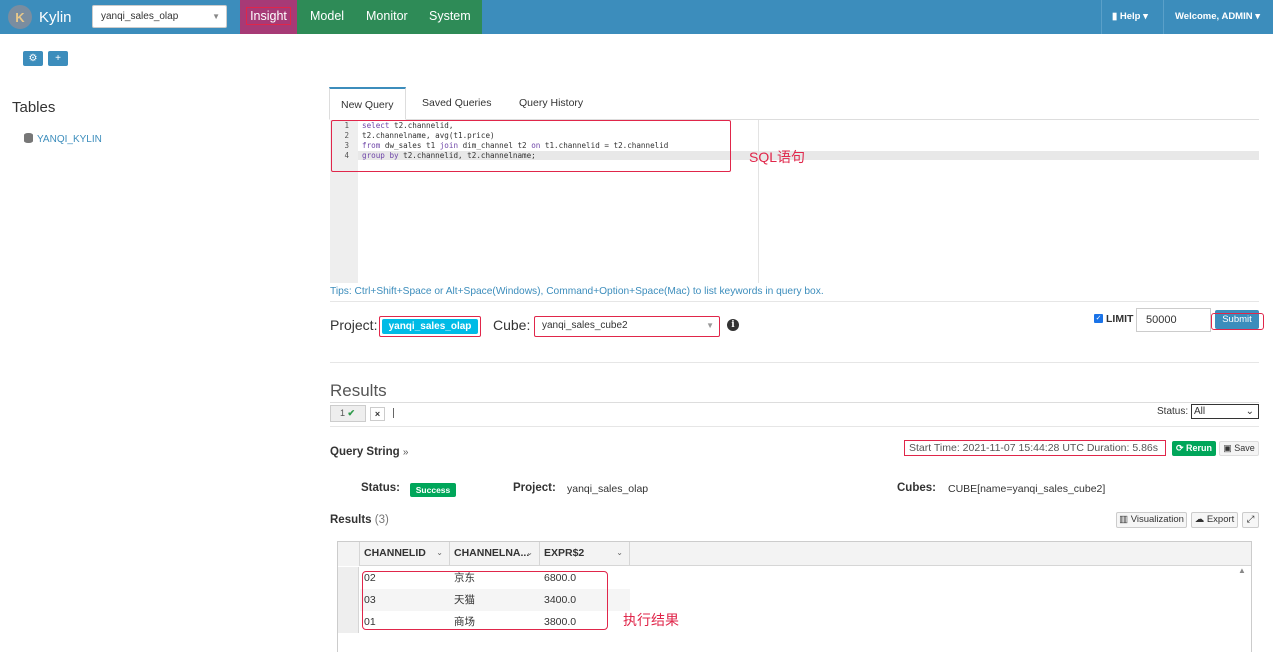 The height and width of the screenshot is (652, 1273). I want to click on database-icon, so click(28, 138).